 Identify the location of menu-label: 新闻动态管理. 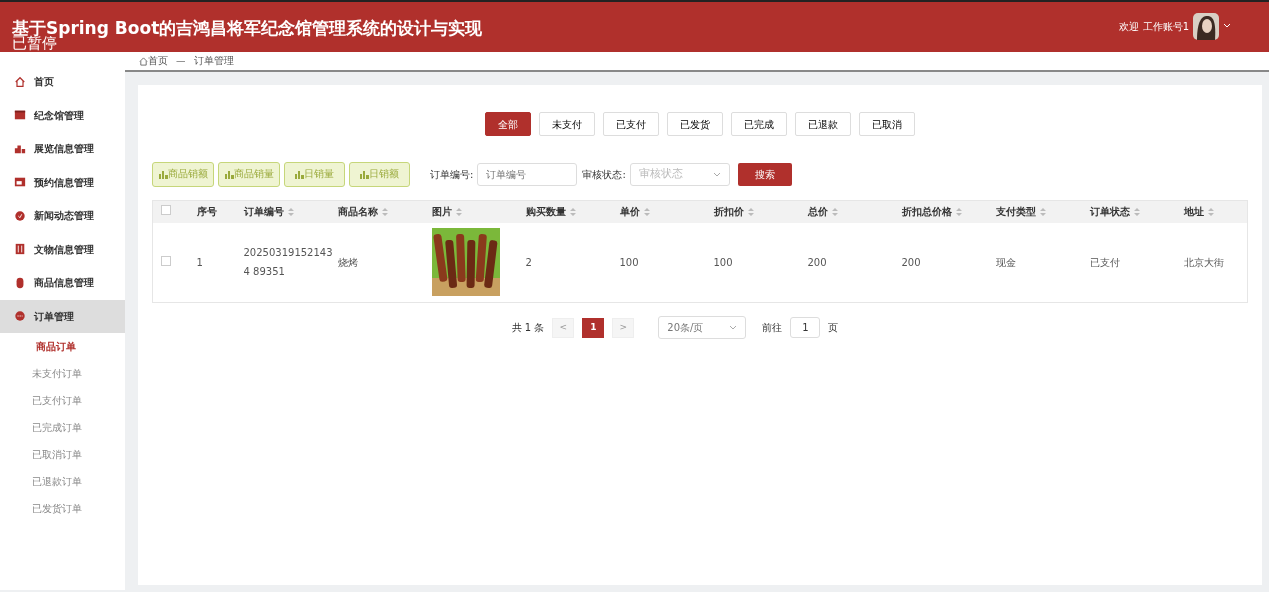
(64, 216).